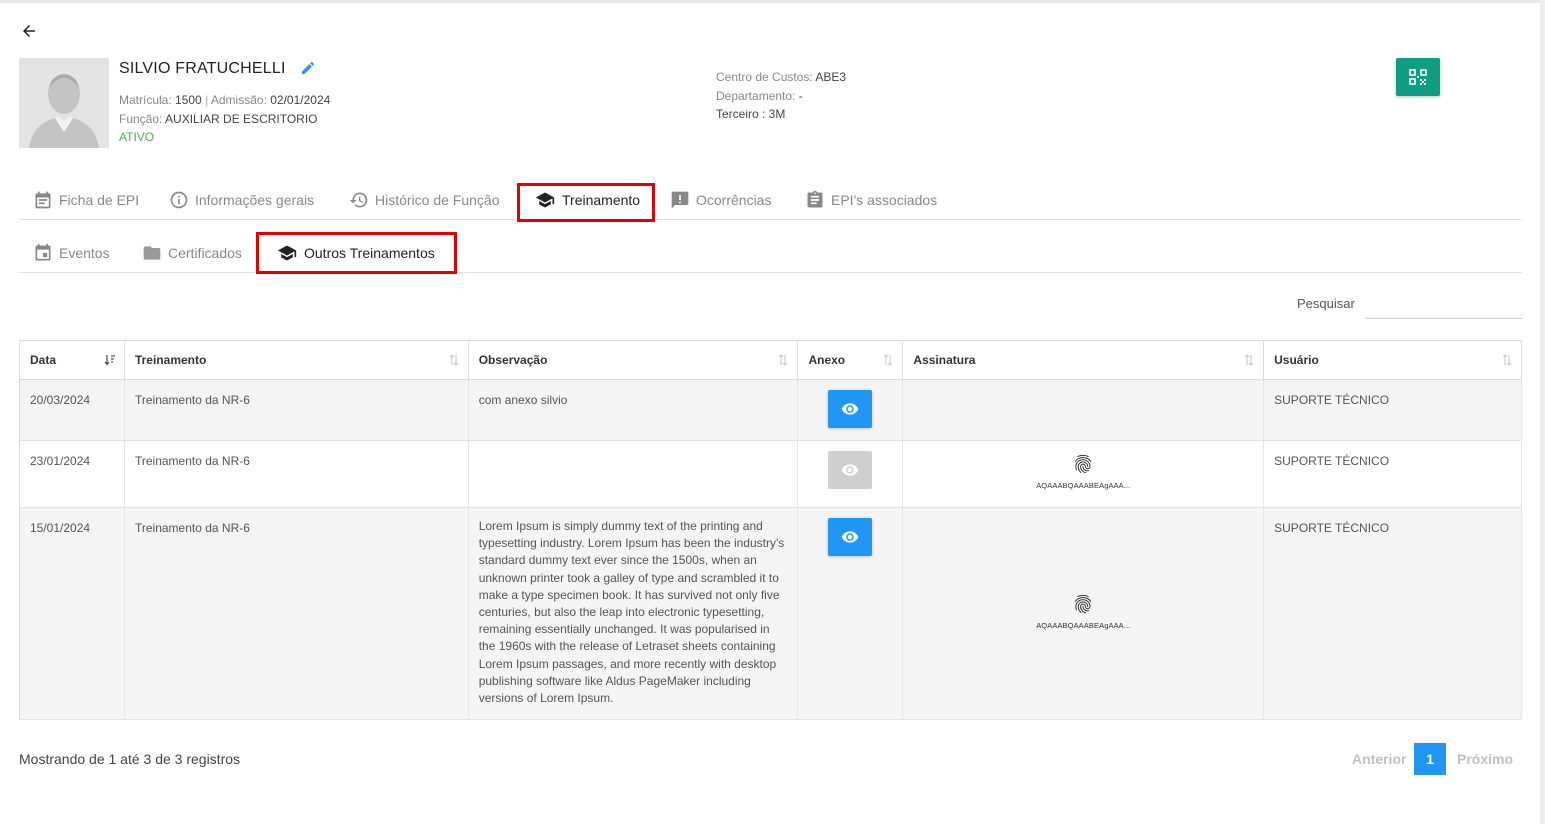  I want to click on sort-desc-icon, so click(110, 361).